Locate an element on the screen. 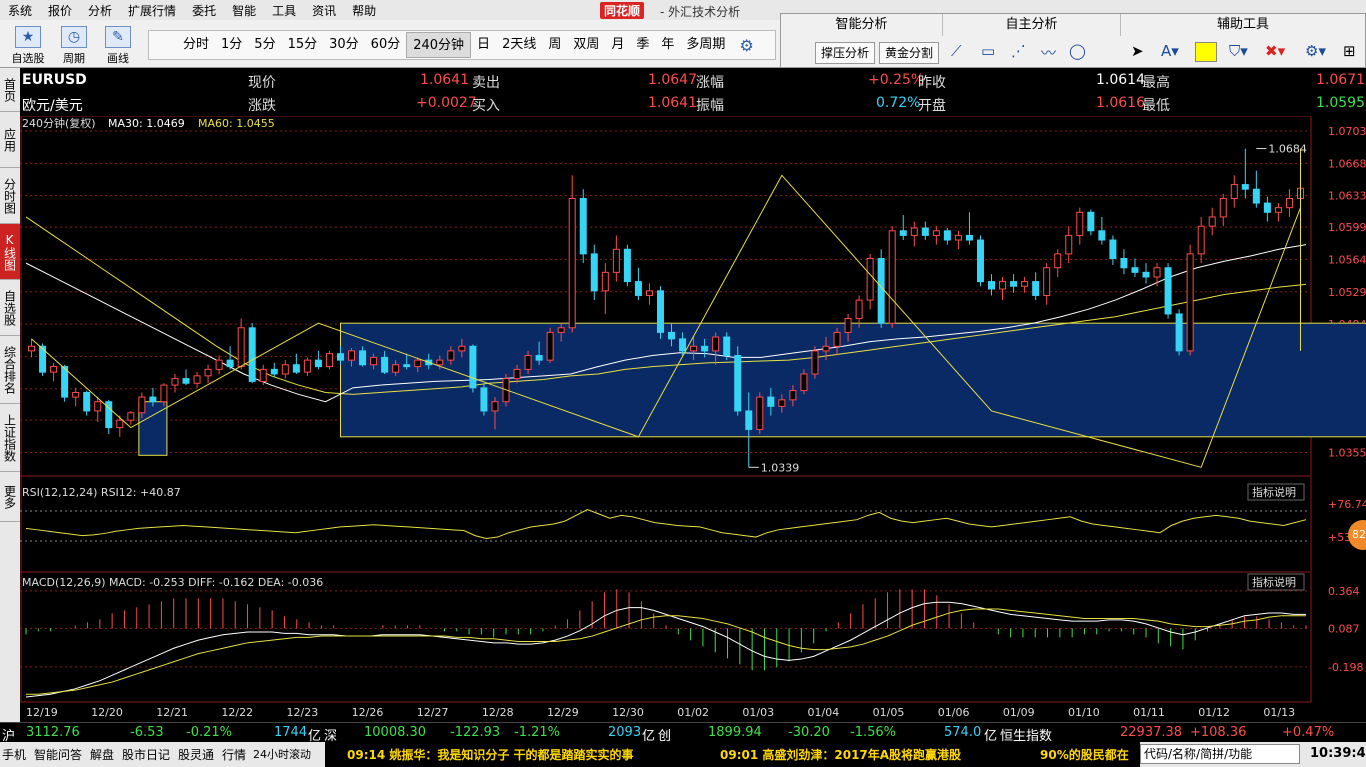  cursor-icon: ➤ is located at coordinates (1137, 51).